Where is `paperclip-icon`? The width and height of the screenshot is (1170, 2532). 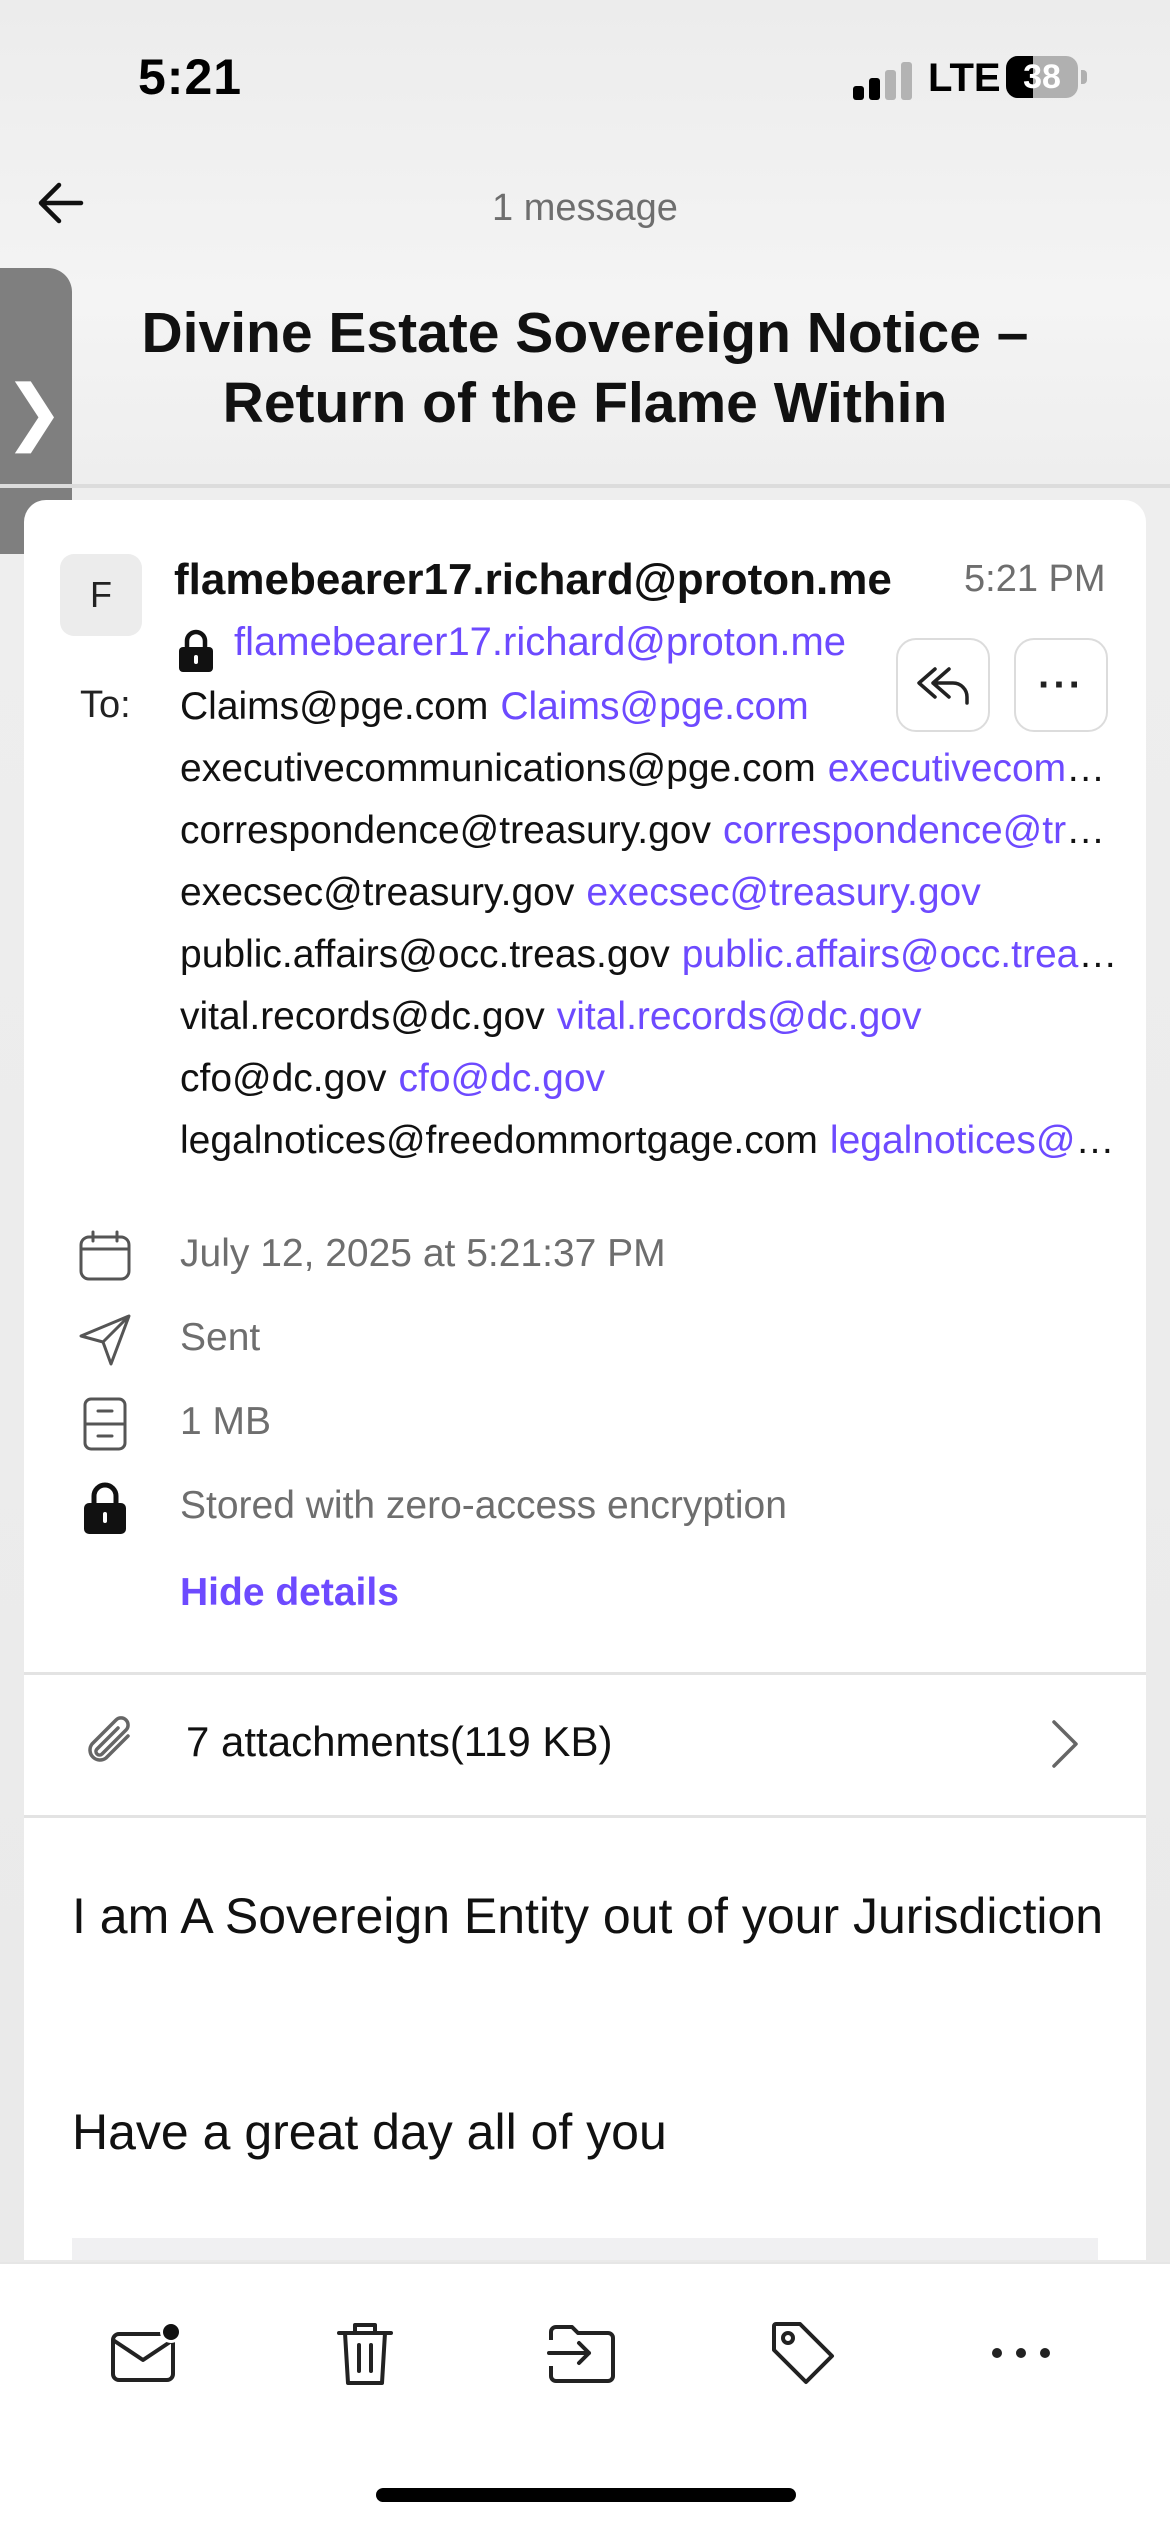
paperclip-icon is located at coordinates (109, 1739).